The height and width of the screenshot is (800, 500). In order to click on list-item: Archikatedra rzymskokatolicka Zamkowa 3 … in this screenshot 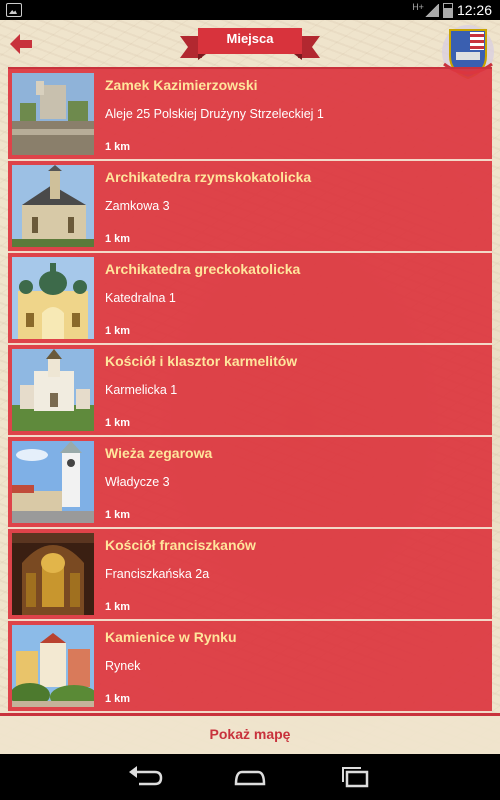, I will do `click(250, 207)`.